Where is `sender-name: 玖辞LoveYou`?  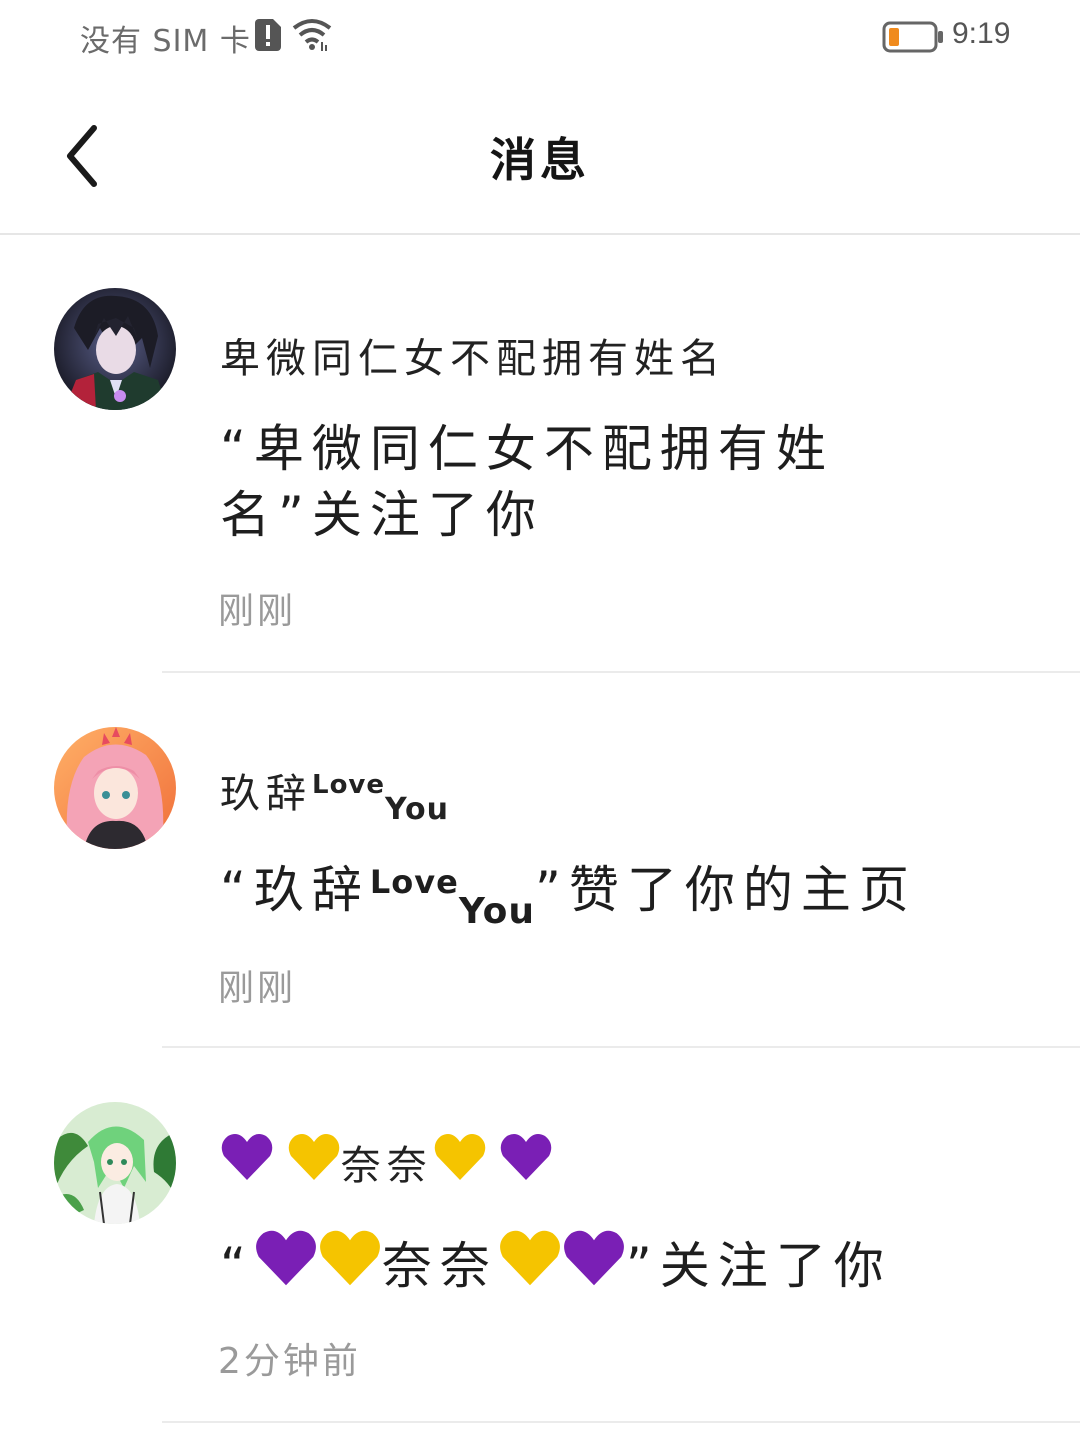 sender-name: 玖辞LoveYou is located at coordinates (334, 794).